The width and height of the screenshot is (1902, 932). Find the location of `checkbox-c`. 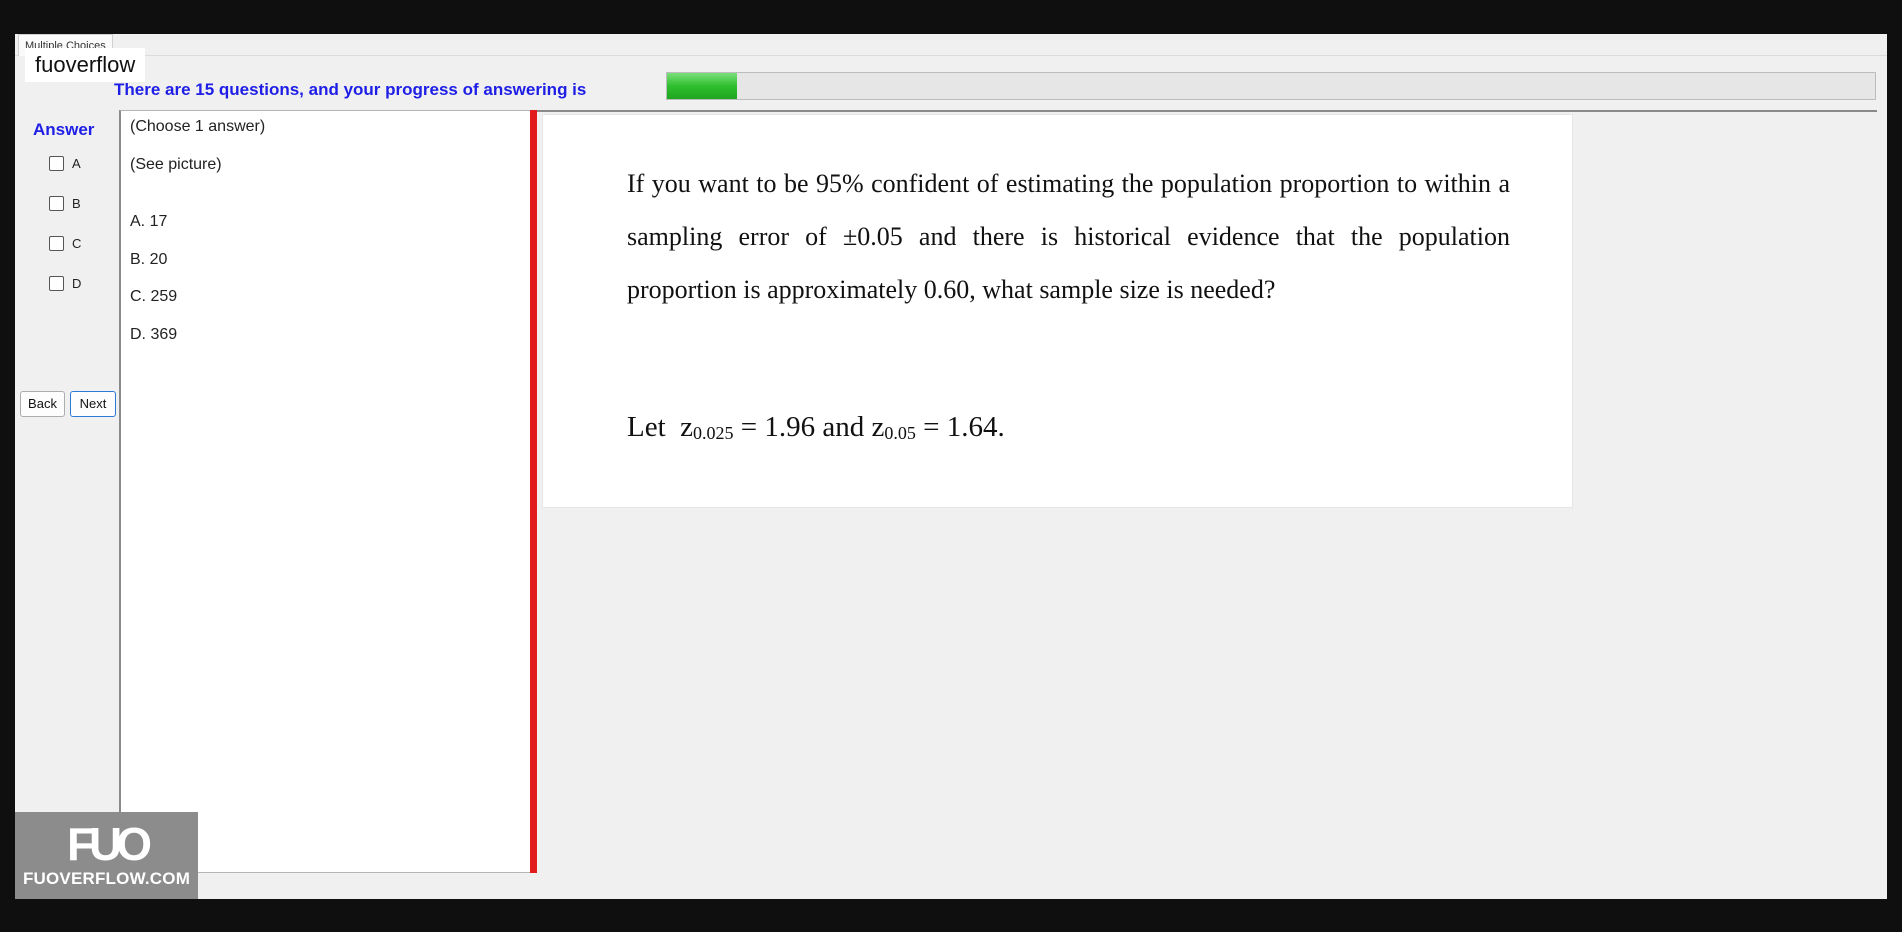

checkbox-c is located at coordinates (56, 243).